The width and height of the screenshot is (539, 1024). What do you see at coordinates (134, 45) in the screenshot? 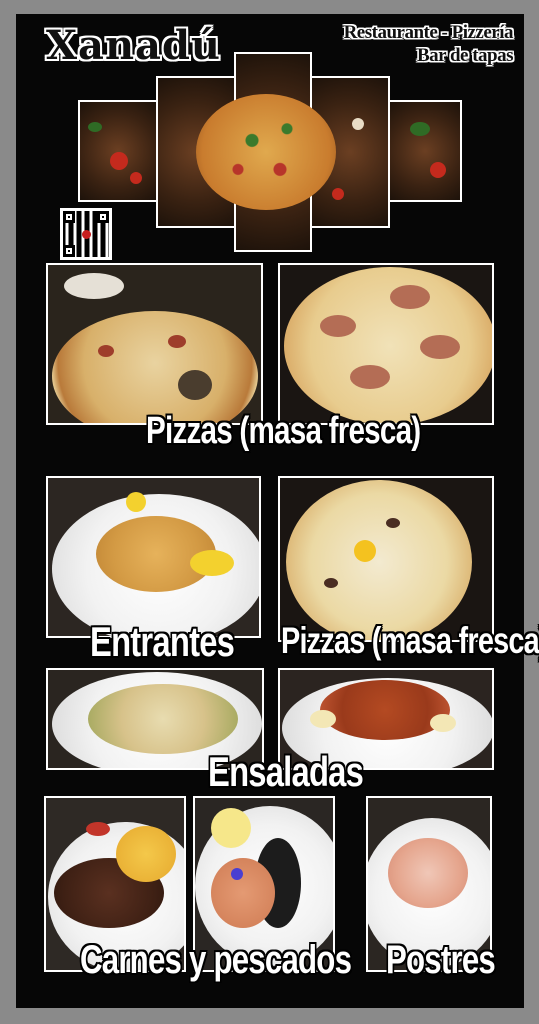
I see `restaurant-logo-text: Xanadú` at bounding box center [134, 45].